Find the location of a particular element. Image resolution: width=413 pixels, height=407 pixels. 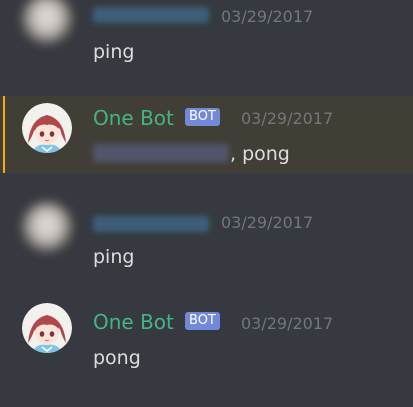

message-content: , pong is located at coordinates (191, 154).